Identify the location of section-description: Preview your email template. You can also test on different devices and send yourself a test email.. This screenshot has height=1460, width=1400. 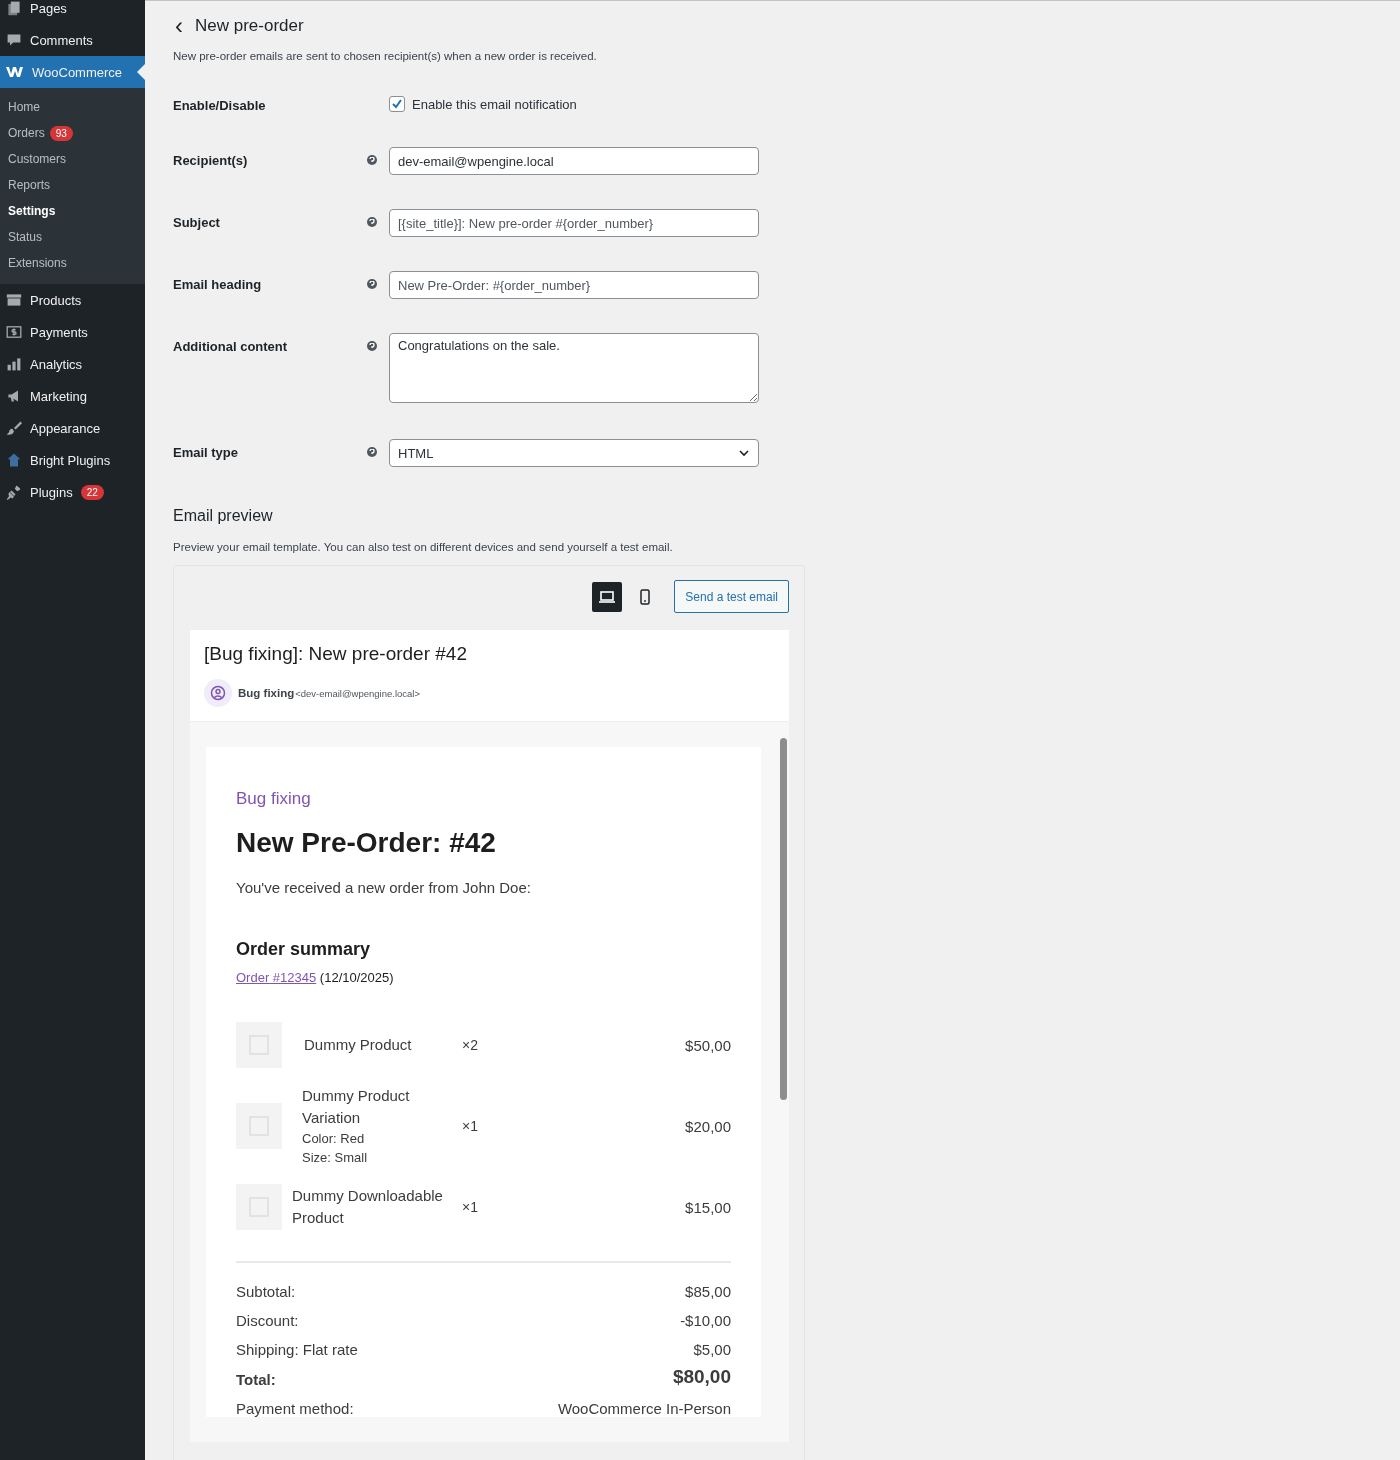
(423, 547).